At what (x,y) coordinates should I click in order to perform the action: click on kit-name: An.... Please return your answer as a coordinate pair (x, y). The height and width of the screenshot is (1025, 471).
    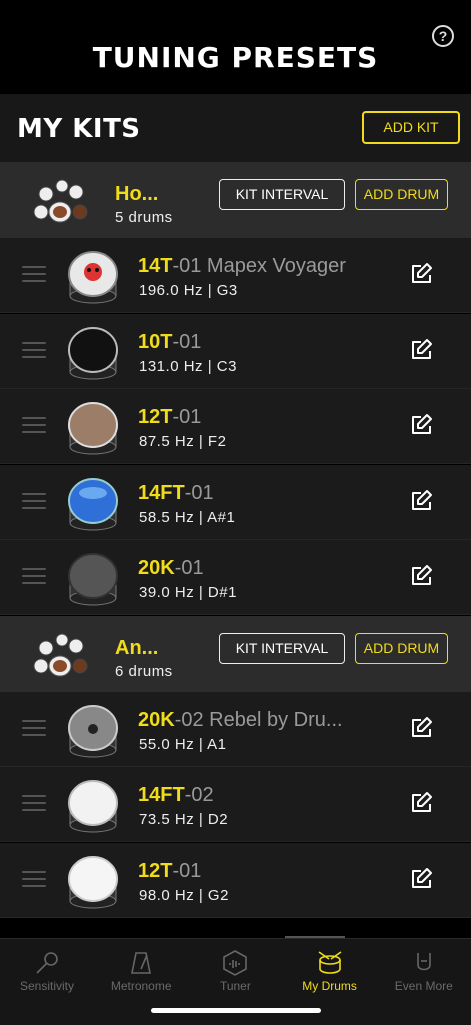
    Looking at the image, I should click on (136, 648).